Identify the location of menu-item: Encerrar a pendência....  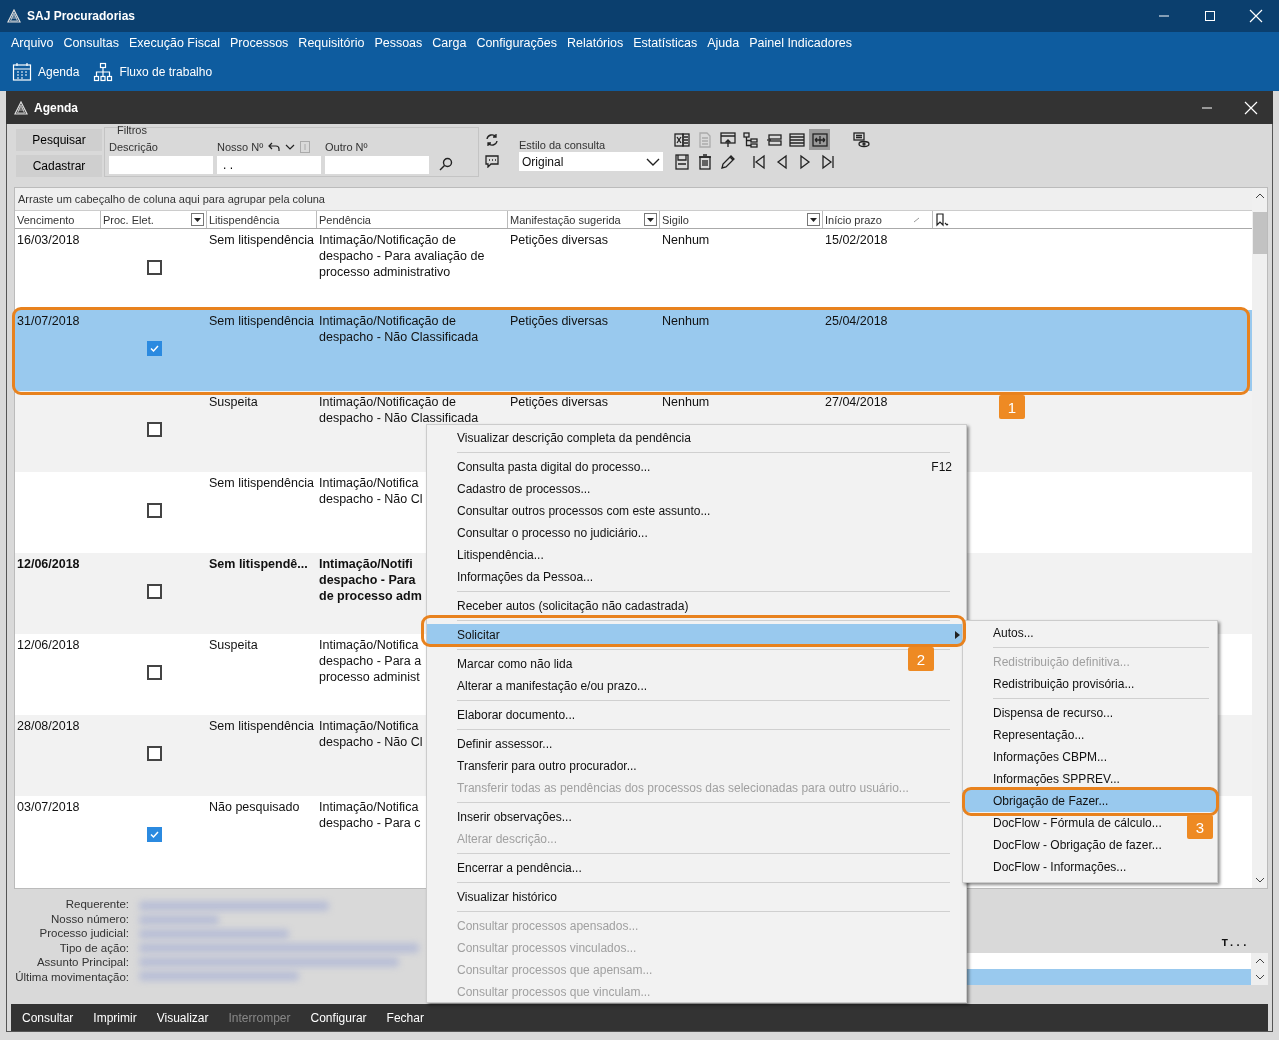
(511, 868).